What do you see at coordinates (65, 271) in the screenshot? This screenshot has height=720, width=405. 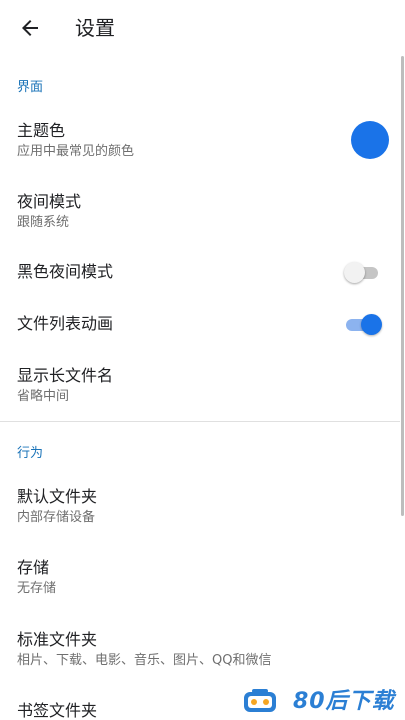 I see `pref-title: 黑色夜间模式` at bounding box center [65, 271].